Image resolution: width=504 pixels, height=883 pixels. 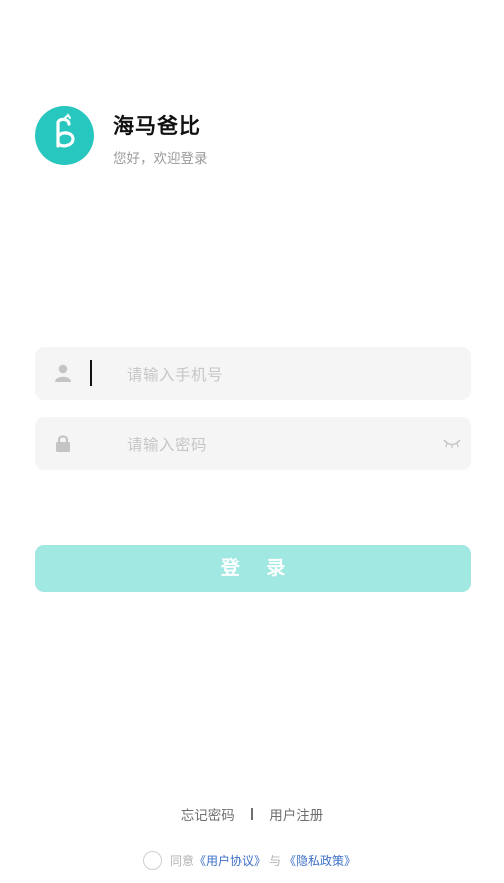 I want to click on register-link: 用户注册, so click(x=296, y=814).